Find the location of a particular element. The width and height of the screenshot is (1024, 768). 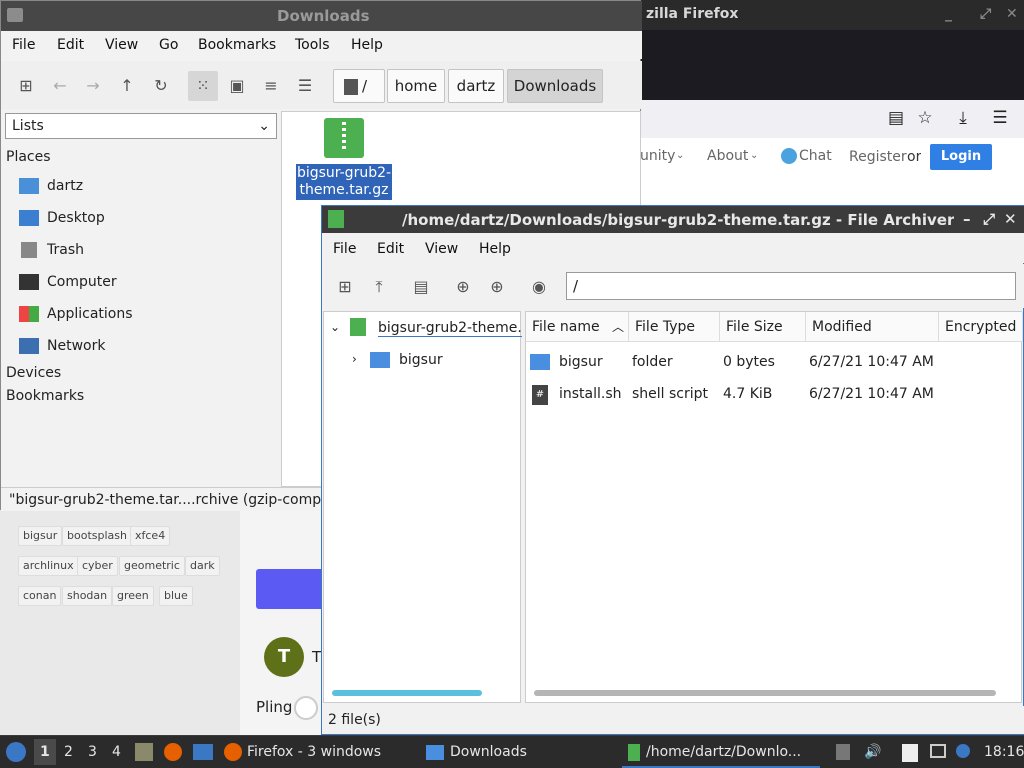

breadcrumb-dartz: dartz is located at coordinates (476, 86).